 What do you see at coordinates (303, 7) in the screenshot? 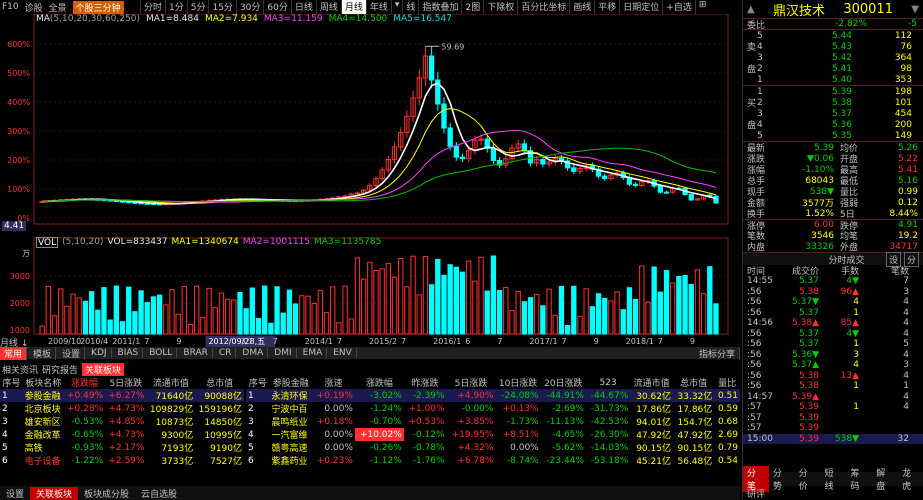
I see `toolbar-item: 日线` at bounding box center [303, 7].